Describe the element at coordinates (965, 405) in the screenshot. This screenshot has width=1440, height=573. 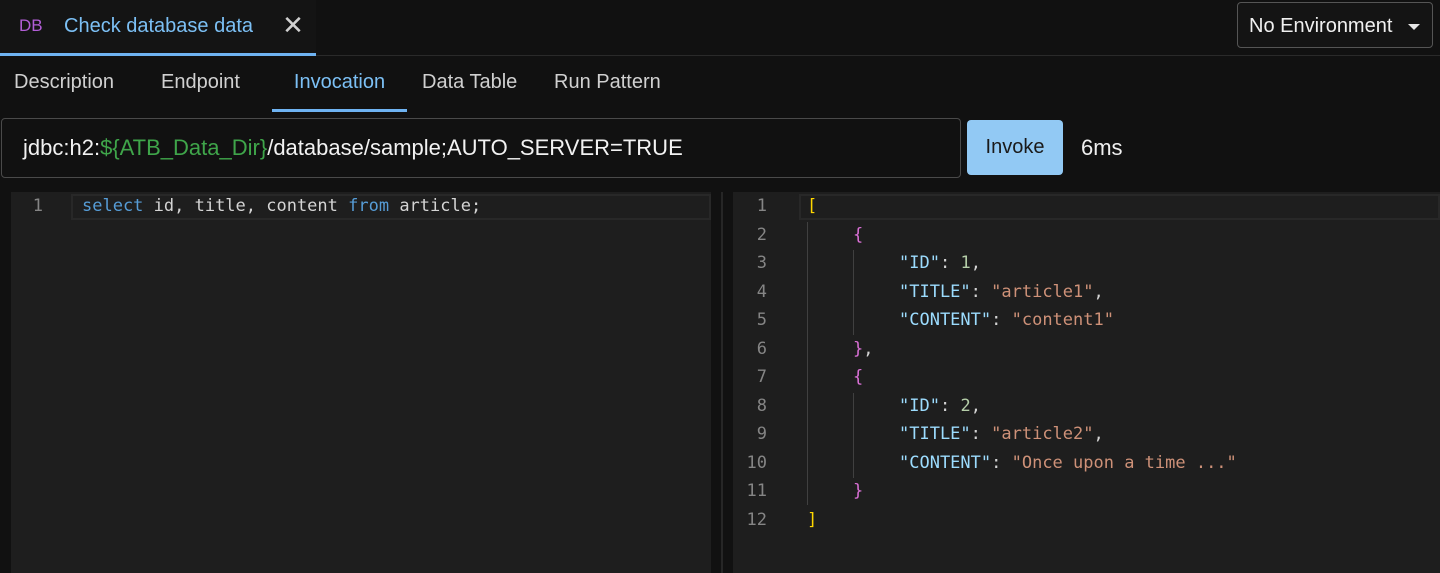
I see `json-value: 2` at that location.